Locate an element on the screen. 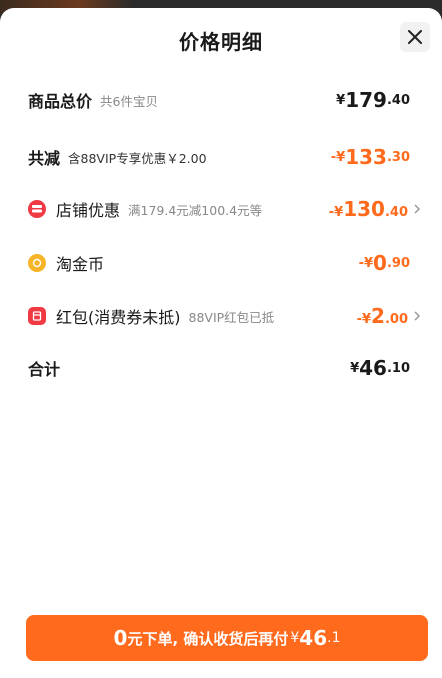  row-amount-wrap: -¥130.40 is located at coordinates (375, 209).